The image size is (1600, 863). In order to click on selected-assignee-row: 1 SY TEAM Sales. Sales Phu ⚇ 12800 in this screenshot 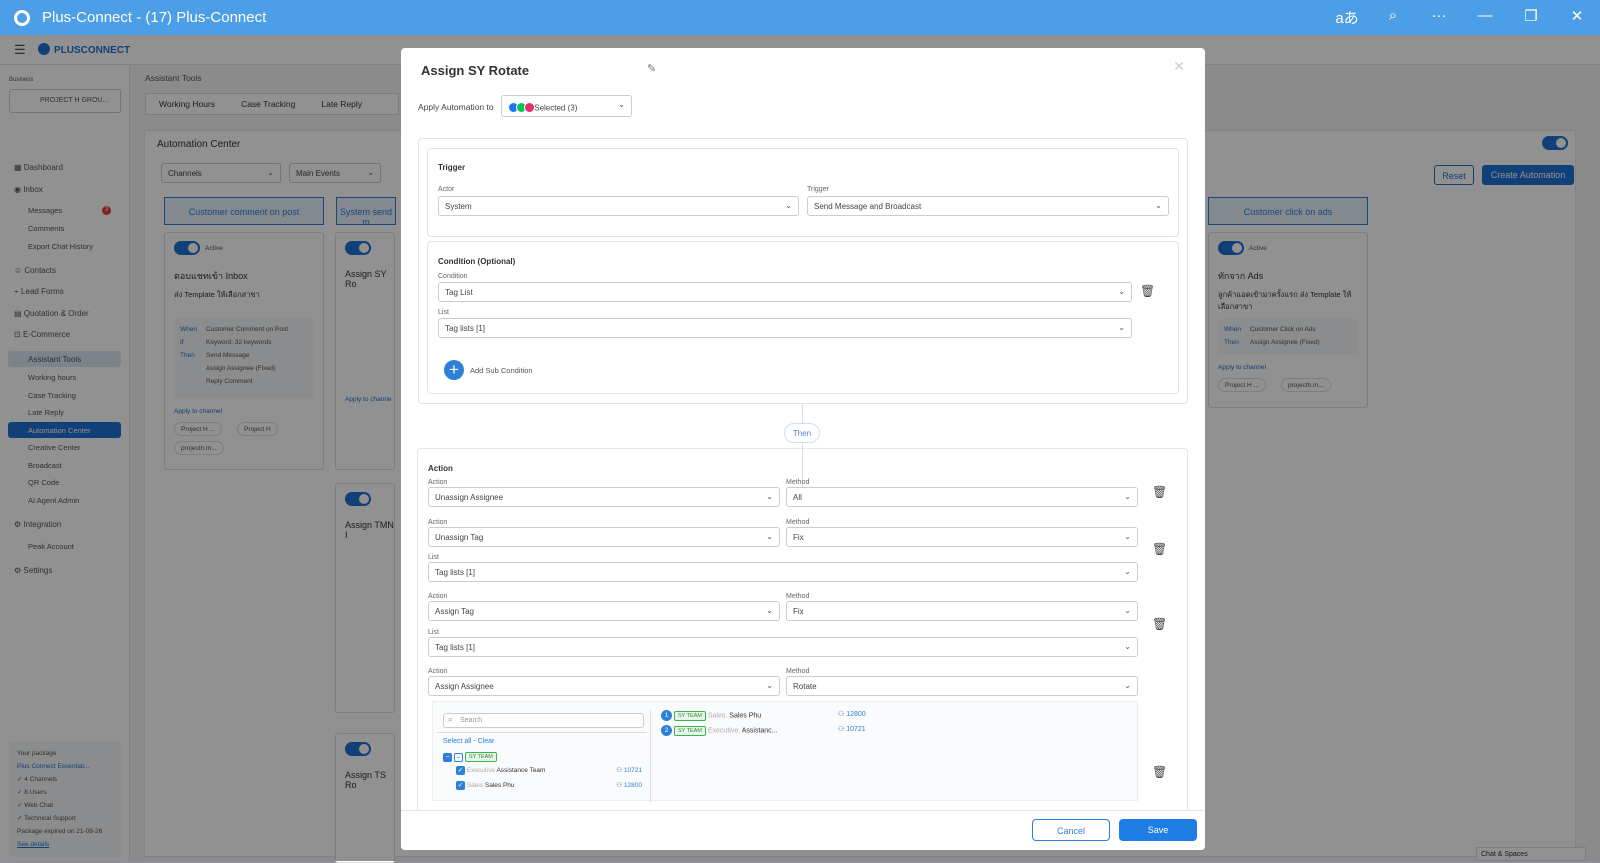, I will do `click(776, 715)`.